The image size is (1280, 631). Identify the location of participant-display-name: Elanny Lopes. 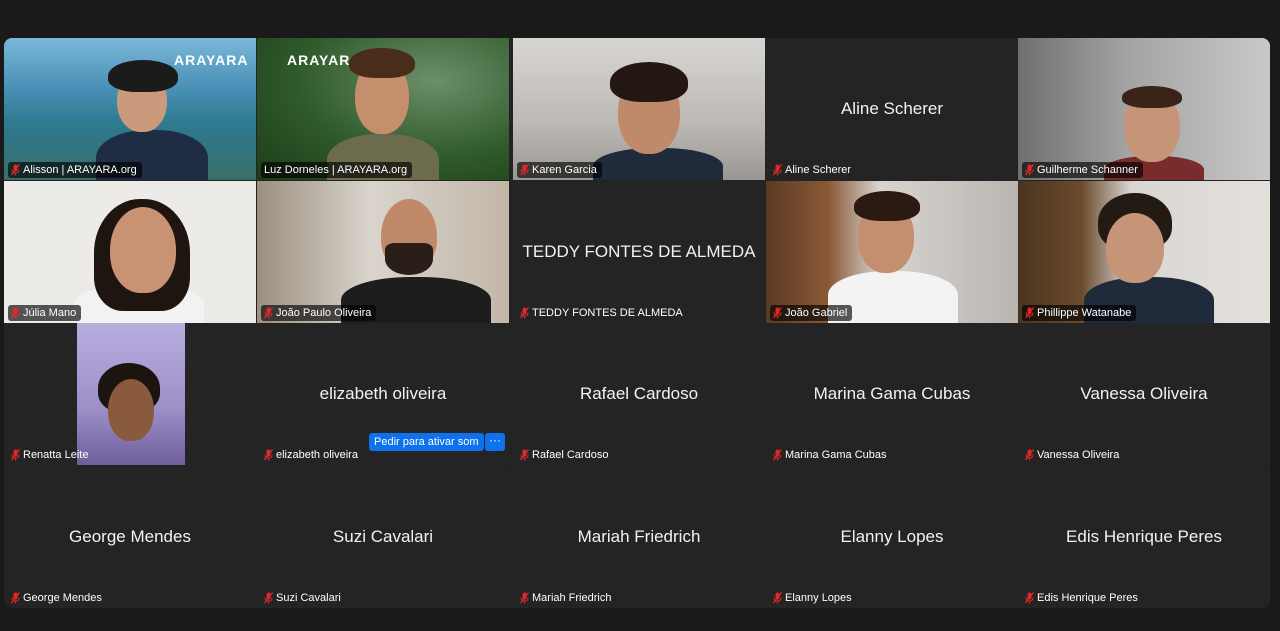
(892, 536).